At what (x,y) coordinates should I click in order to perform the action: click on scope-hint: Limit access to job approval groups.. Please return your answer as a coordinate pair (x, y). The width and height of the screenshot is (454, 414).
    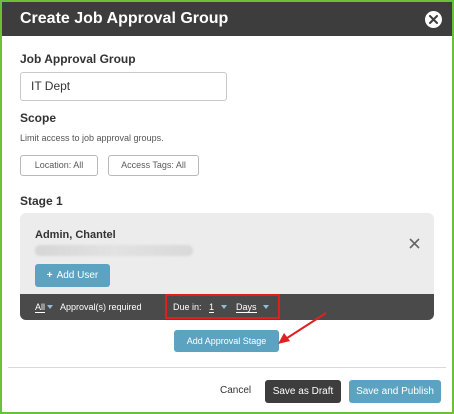
    Looking at the image, I should click on (92, 138).